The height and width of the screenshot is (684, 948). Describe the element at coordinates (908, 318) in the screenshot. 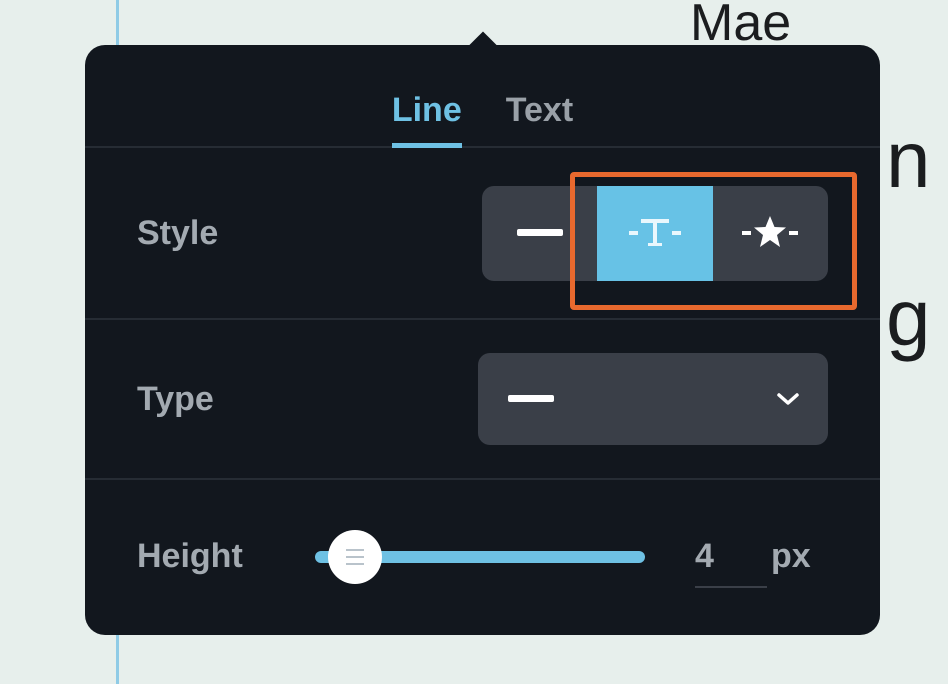

I see `document-text: g` at that location.